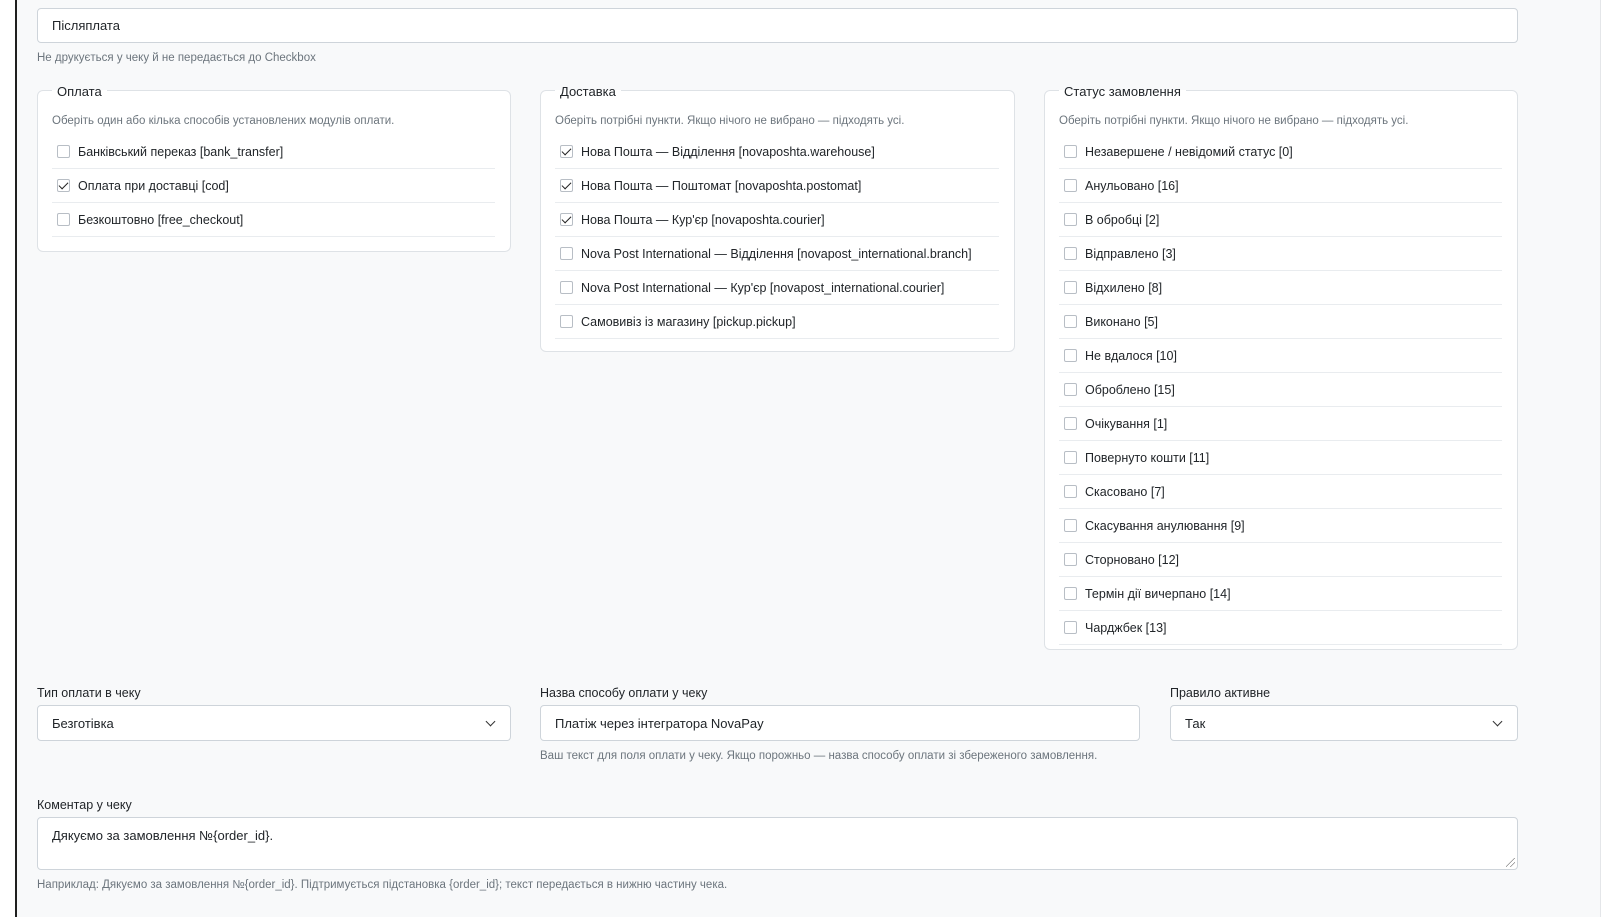 The width and height of the screenshot is (1617, 917). I want to click on order-status-option: Відправлено [3], so click(1280, 254).